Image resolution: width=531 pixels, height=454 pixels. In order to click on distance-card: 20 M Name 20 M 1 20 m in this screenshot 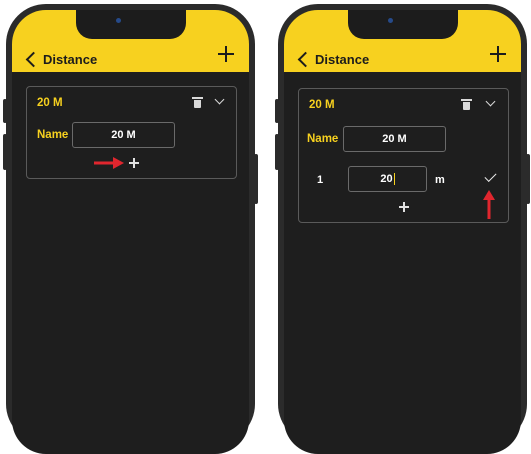, I will do `click(403, 155)`.